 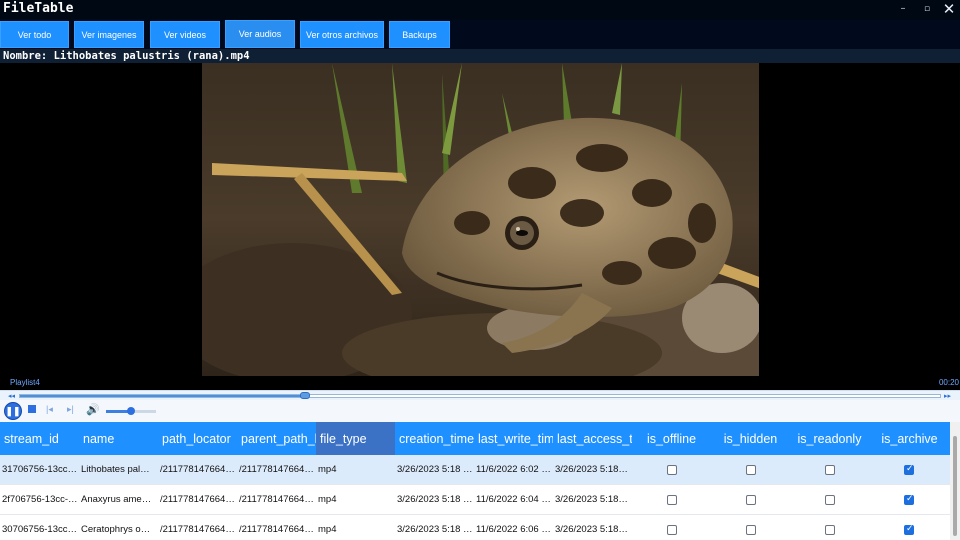 What do you see at coordinates (949, 9) in the screenshot?
I see `close-icon: ✕` at bounding box center [949, 9].